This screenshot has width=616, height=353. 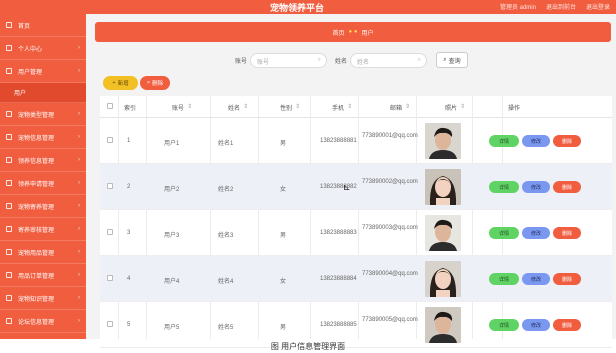 What do you see at coordinates (36, 230) in the screenshot?
I see `sidebar-item-label: 寄养审核管理` at bounding box center [36, 230].